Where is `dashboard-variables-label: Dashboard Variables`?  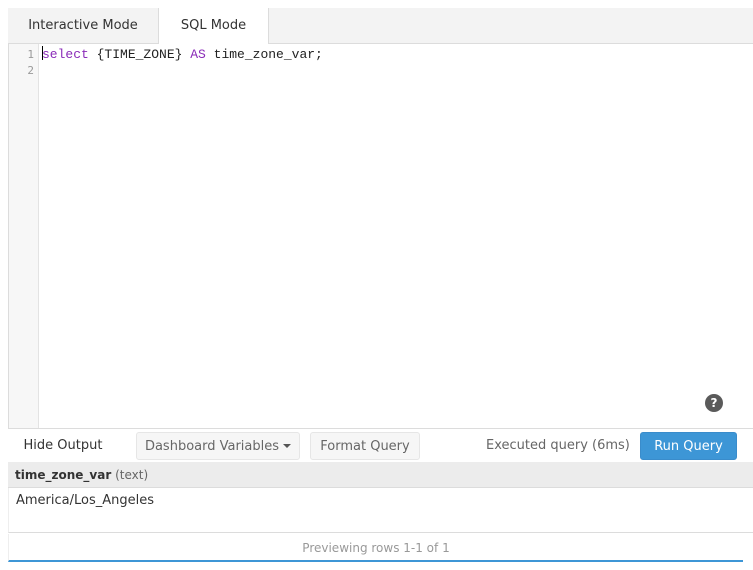
dashboard-variables-label: Dashboard Variables is located at coordinates (212, 446).